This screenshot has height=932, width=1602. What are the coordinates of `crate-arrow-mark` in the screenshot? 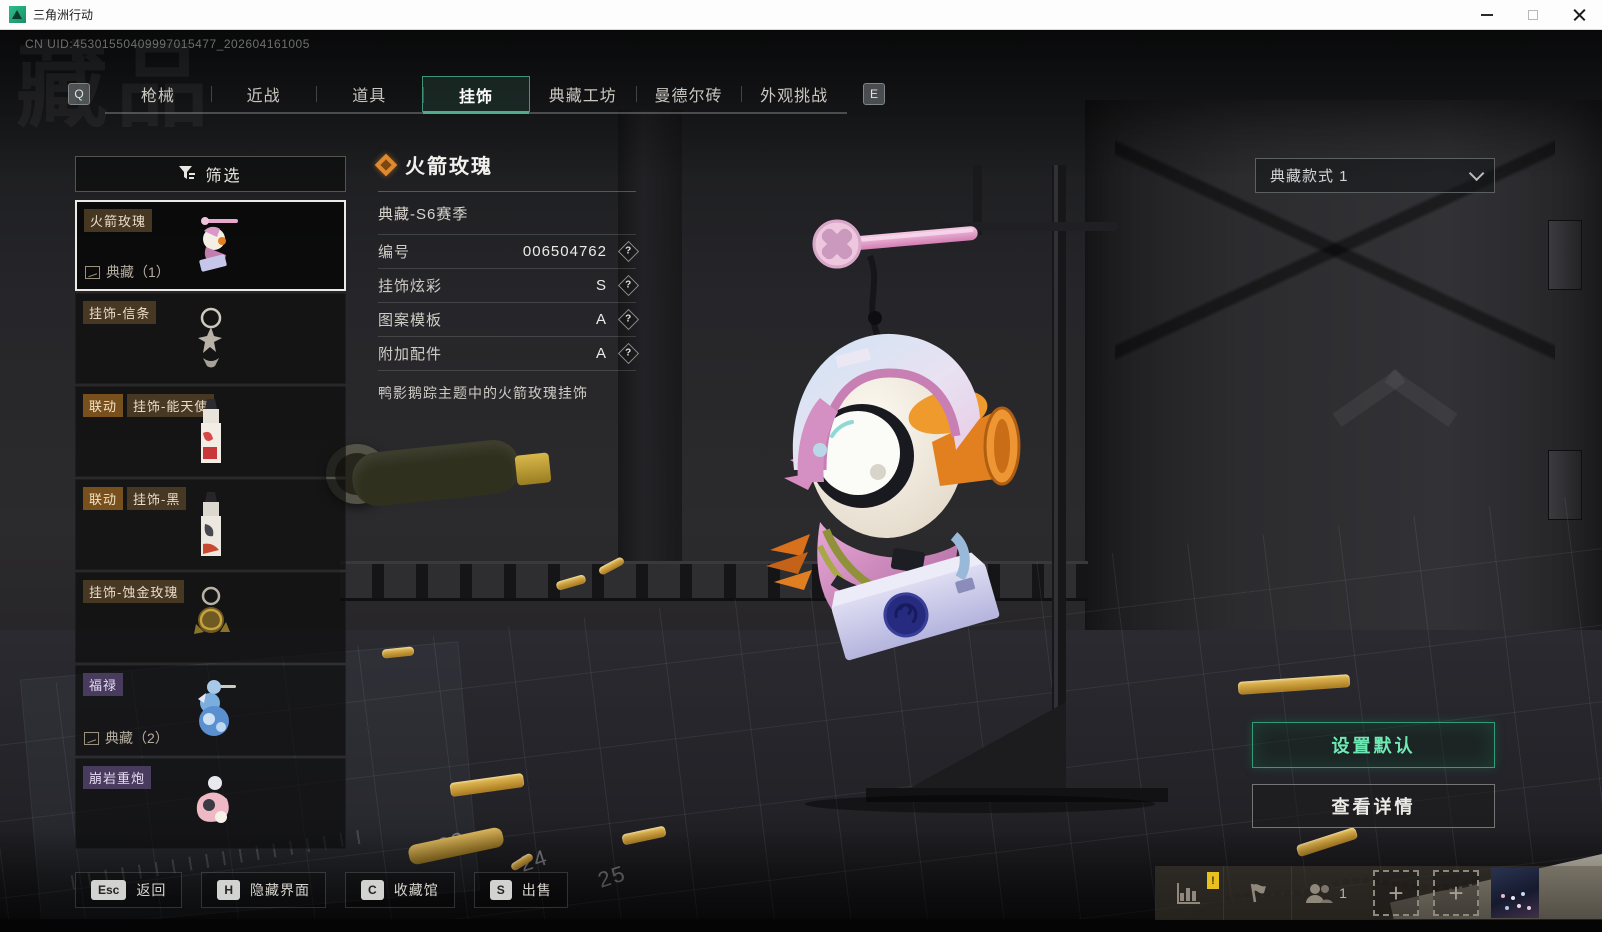 It's located at (1395, 405).